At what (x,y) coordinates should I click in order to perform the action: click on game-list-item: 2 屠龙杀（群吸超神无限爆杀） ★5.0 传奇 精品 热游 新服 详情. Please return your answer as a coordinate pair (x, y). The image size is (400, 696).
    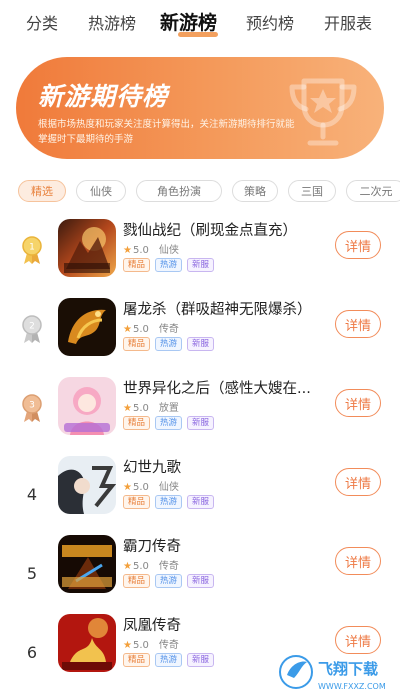
    Looking at the image, I should click on (200, 337).